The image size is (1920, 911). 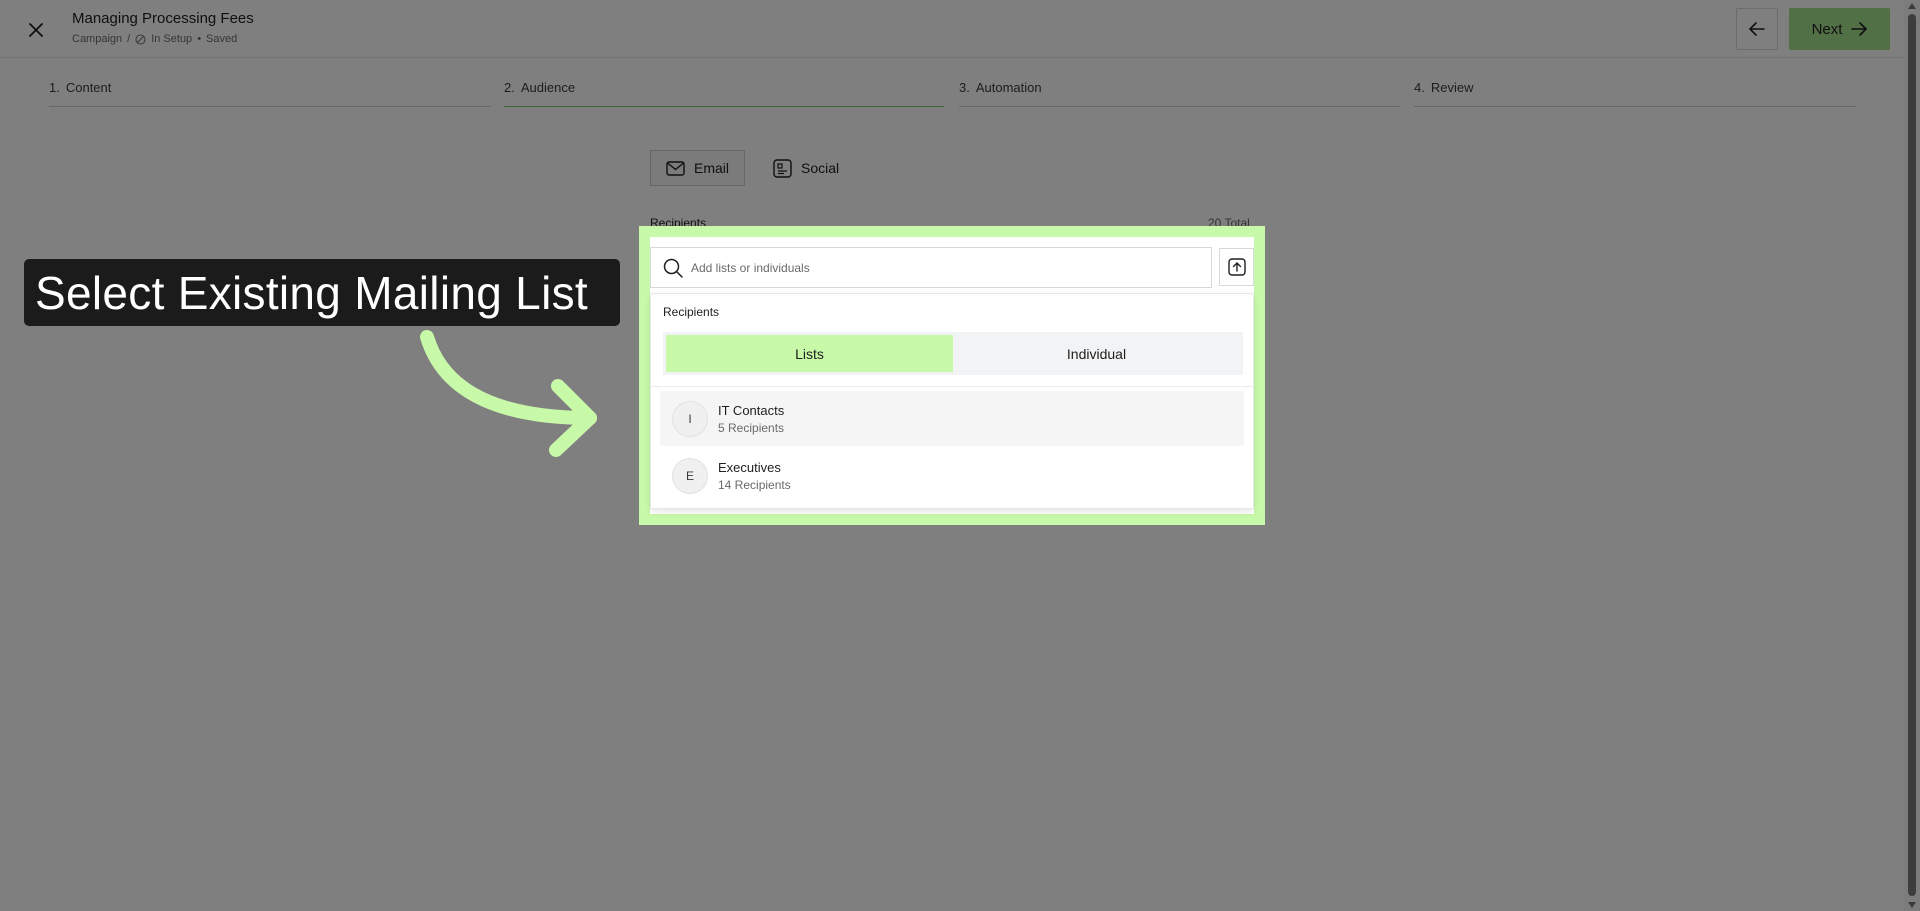 What do you see at coordinates (322, 292) in the screenshot?
I see `tutorial-callout: Select Existing Mailing List` at bounding box center [322, 292].